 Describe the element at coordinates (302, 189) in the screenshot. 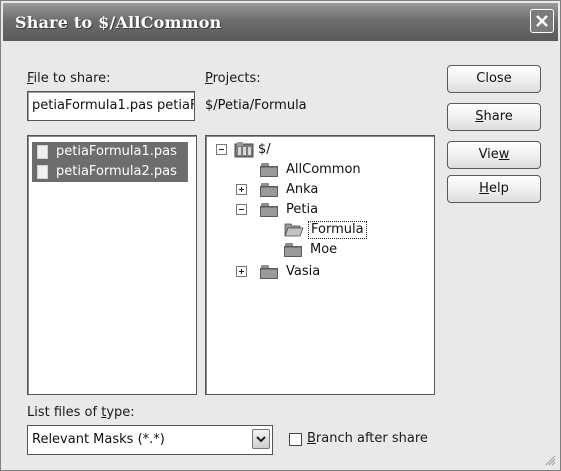

I see `tree-label: Anka` at that location.